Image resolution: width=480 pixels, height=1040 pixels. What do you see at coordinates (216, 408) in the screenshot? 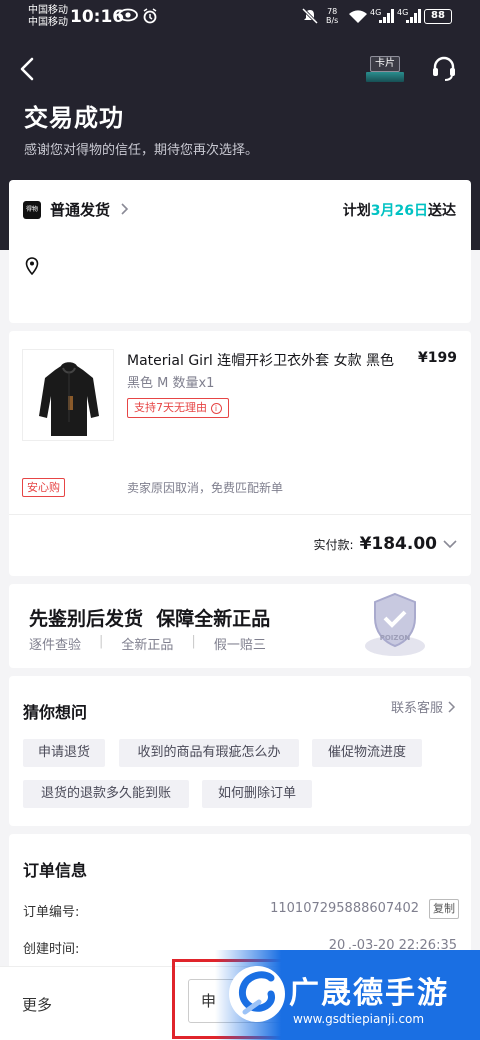
I see `info-icon: i` at bounding box center [216, 408].